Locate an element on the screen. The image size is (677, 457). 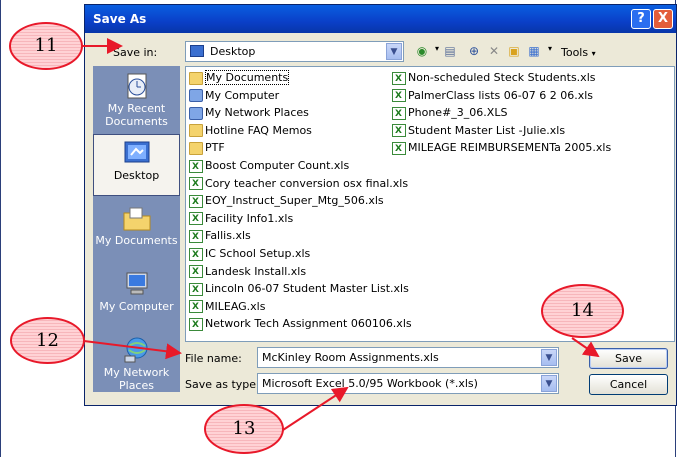
annotation-callout: 13 is located at coordinates (244, 429).